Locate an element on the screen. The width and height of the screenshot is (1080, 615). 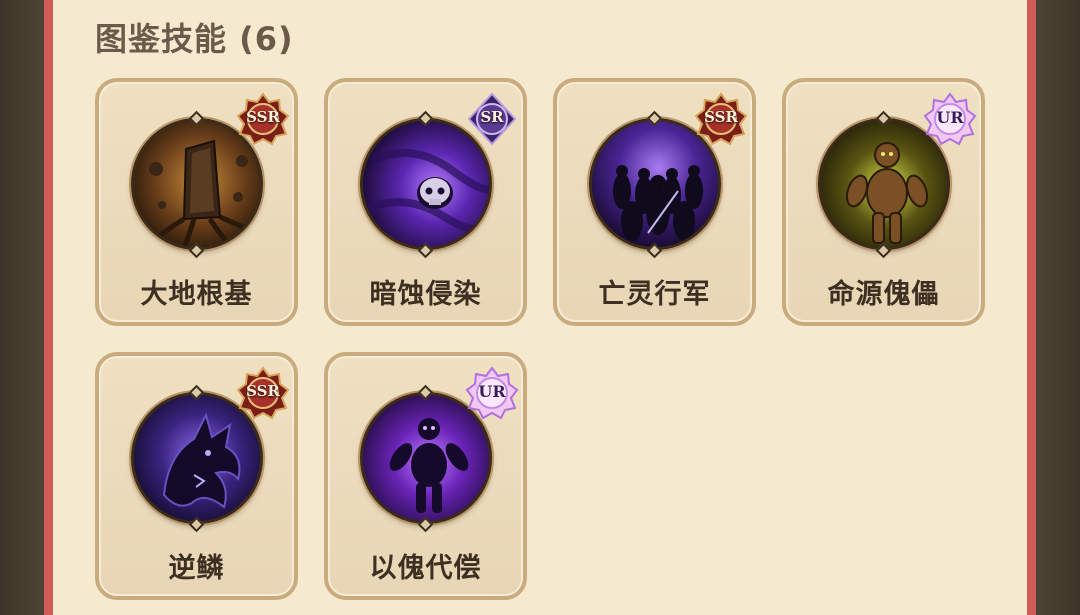
skill-name: 亡灵行军 is located at coordinates (654, 294).